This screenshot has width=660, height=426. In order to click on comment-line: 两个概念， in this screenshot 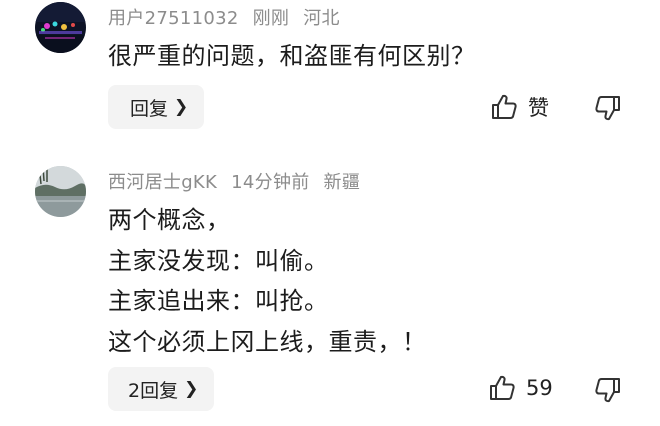, I will do `click(169, 220)`.